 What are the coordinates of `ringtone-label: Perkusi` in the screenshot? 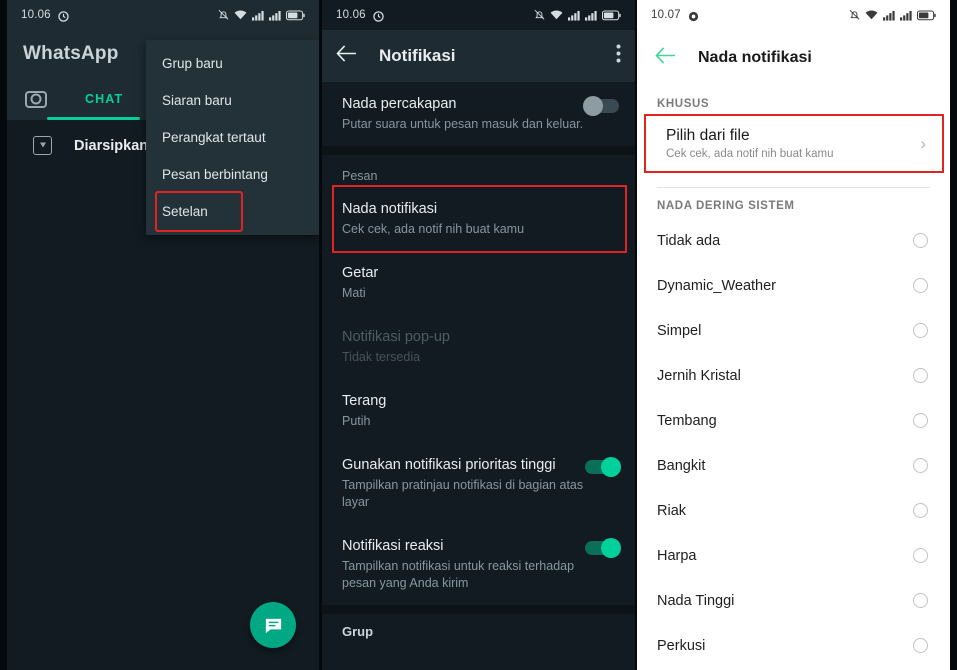 It's located at (681, 645).